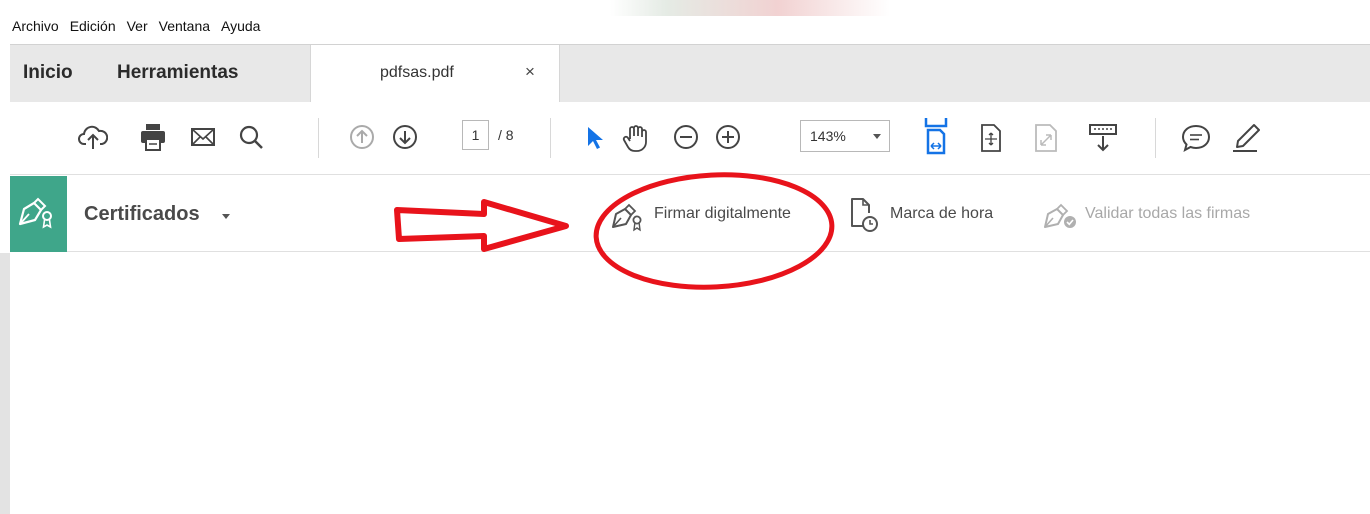  What do you see at coordinates (93, 26) in the screenshot?
I see `menu-edicion: Edición` at bounding box center [93, 26].